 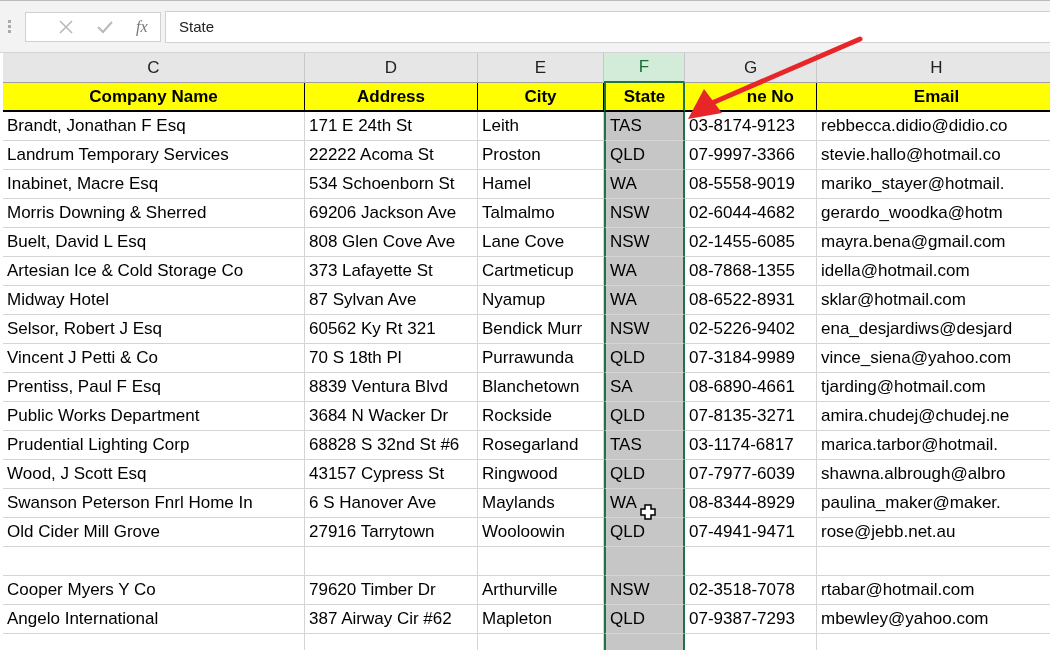 I want to click on table-cell: 69206 Jackson Ave, so click(x=391, y=213).